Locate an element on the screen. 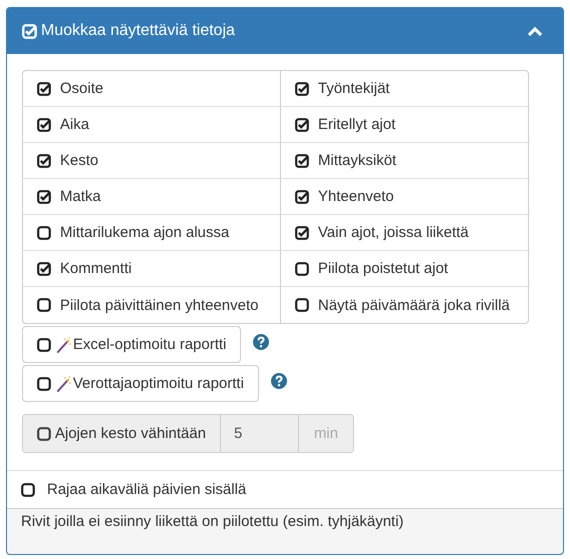 The width and height of the screenshot is (570, 559). report-label: Verottajaoptimoitu raportti is located at coordinates (158, 383).